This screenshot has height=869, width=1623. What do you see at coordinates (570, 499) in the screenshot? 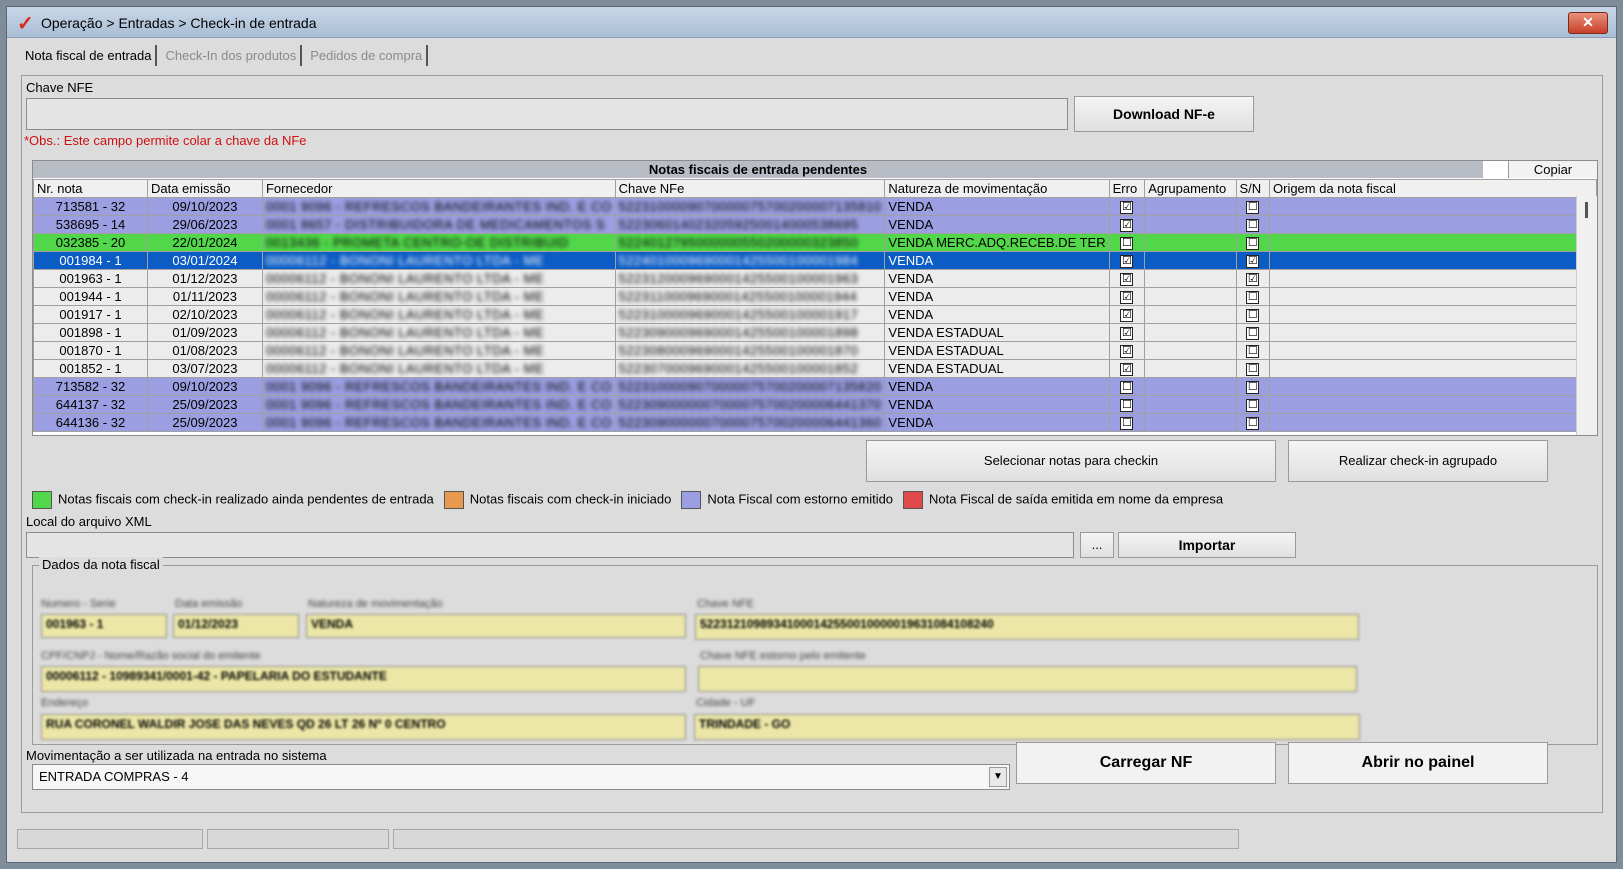
I see `legend-label: Notas fiscais com check-in iniciado` at bounding box center [570, 499].